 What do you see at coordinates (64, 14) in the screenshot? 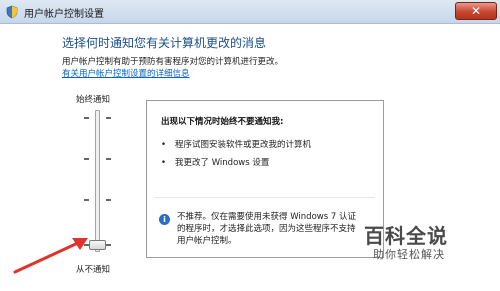
I see `window-title: 用户帐户控制设置` at bounding box center [64, 14].